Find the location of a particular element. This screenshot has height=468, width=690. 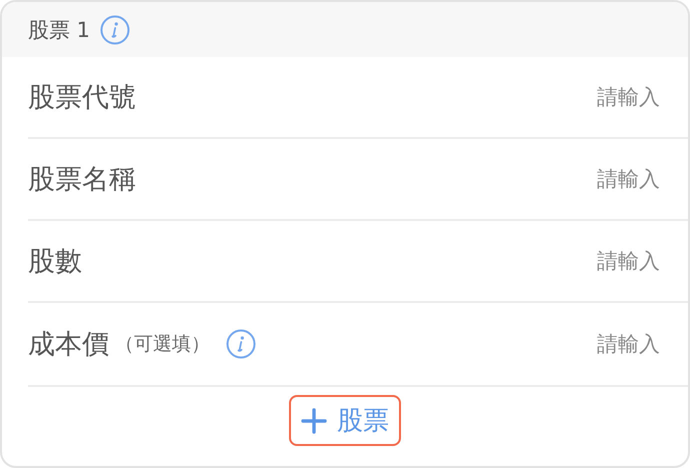

field-label: 成本價 is located at coordinates (68, 345).